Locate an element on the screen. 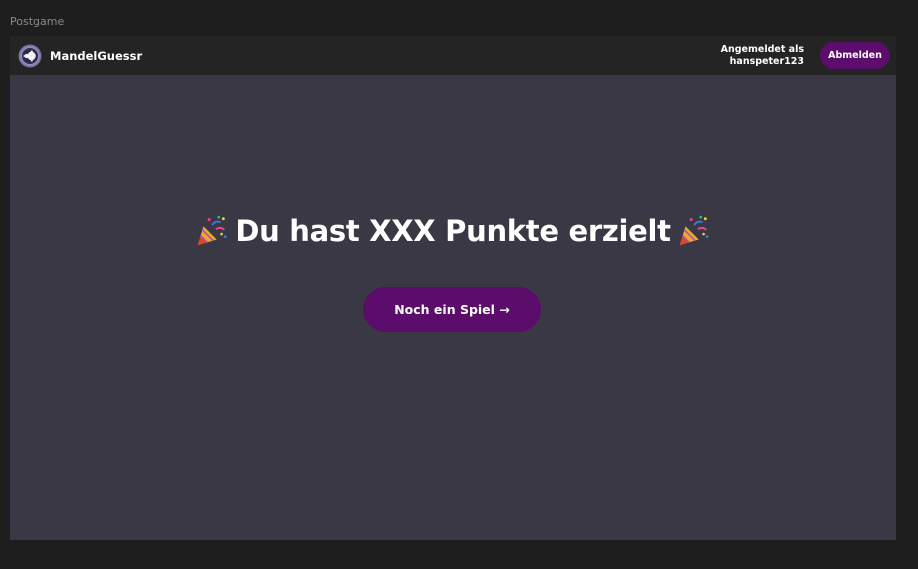  brand-name: MandelGuessr is located at coordinates (96, 56).